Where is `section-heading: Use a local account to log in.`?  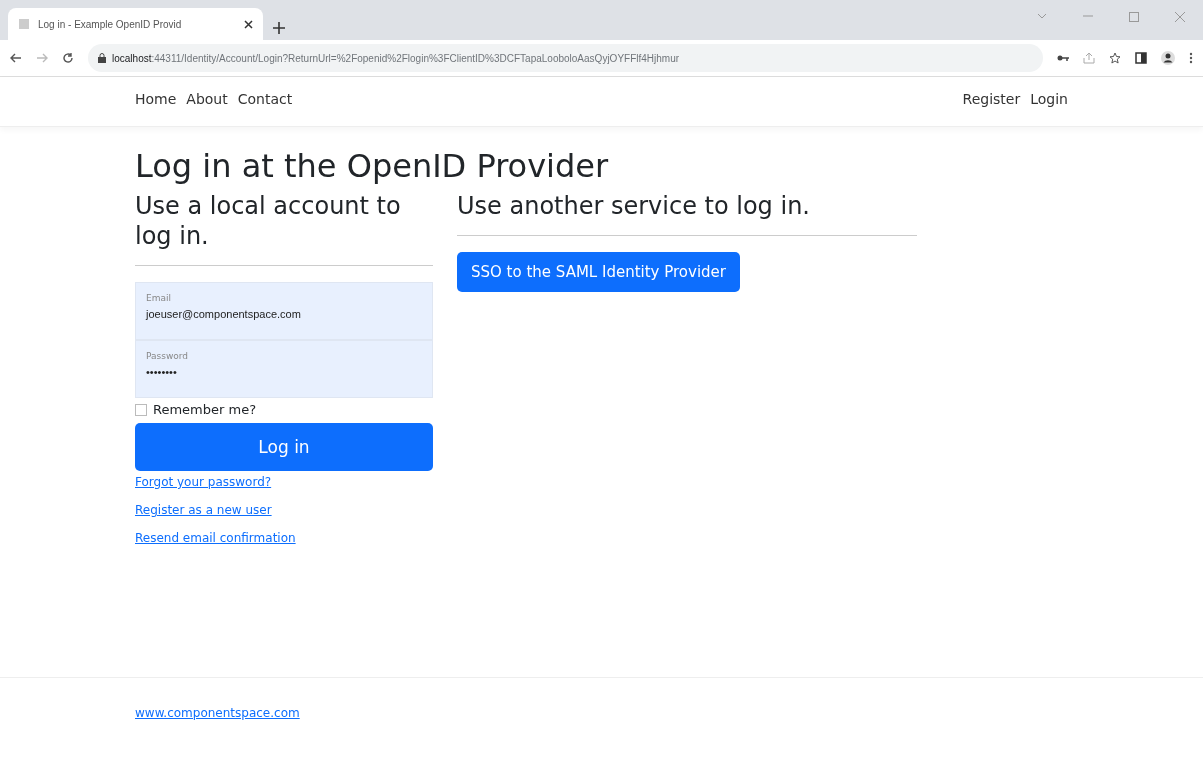 section-heading: Use a local account to log in. is located at coordinates (268, 221).